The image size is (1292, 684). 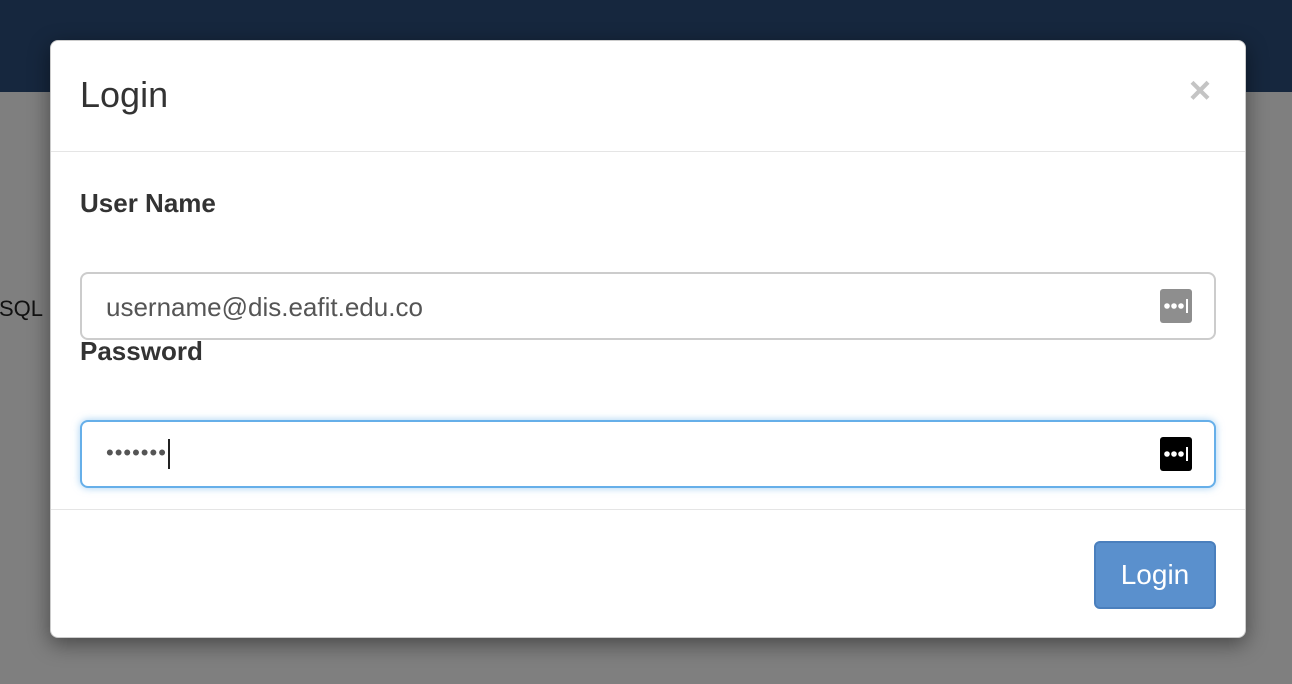 I want to click on username-input: username@dis.eafit.edu.co, so click(x=648, y=306).